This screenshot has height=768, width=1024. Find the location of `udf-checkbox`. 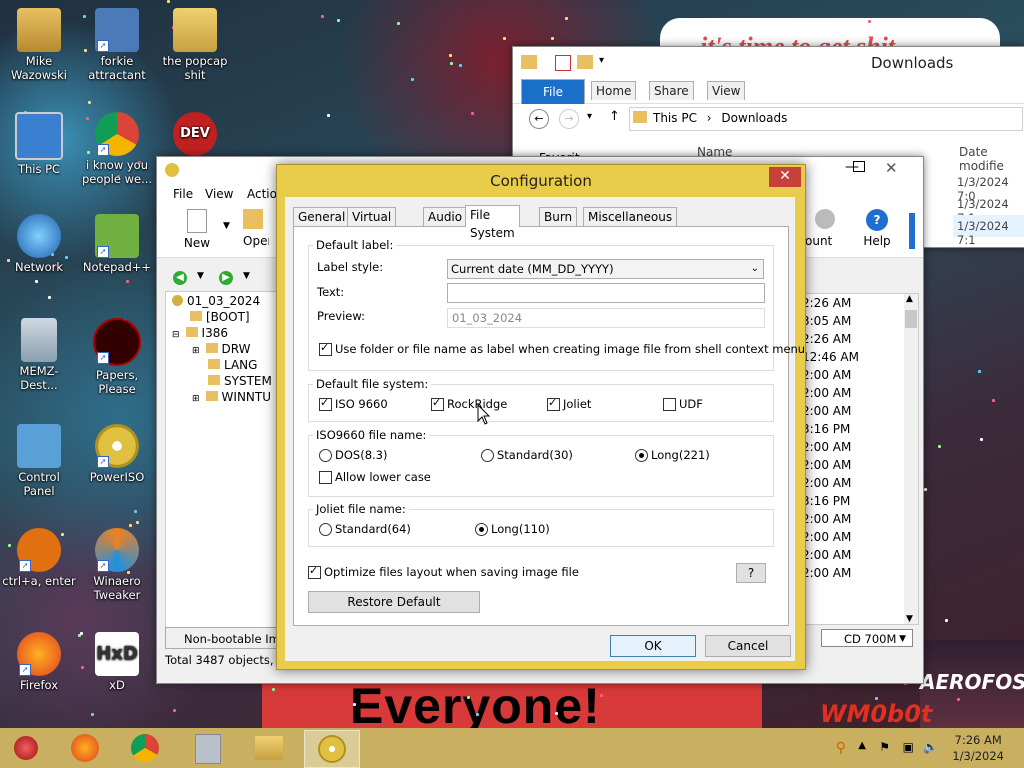

udf-checkbox is located at coordinates (669, 404).